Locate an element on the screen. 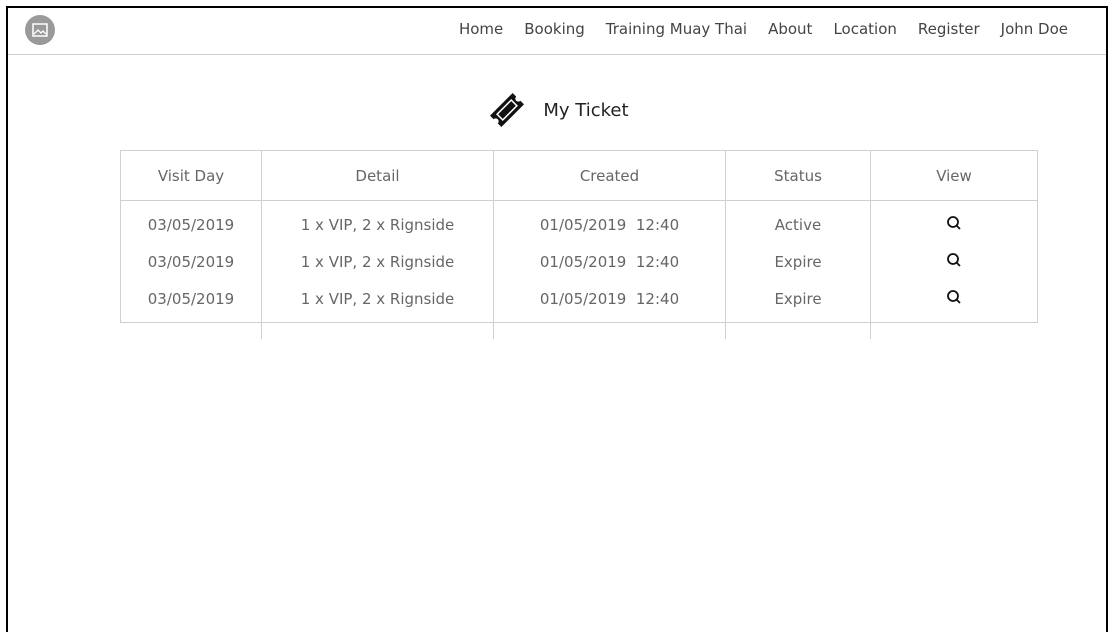  cell-status: Active is located at coordinates (798, 221).